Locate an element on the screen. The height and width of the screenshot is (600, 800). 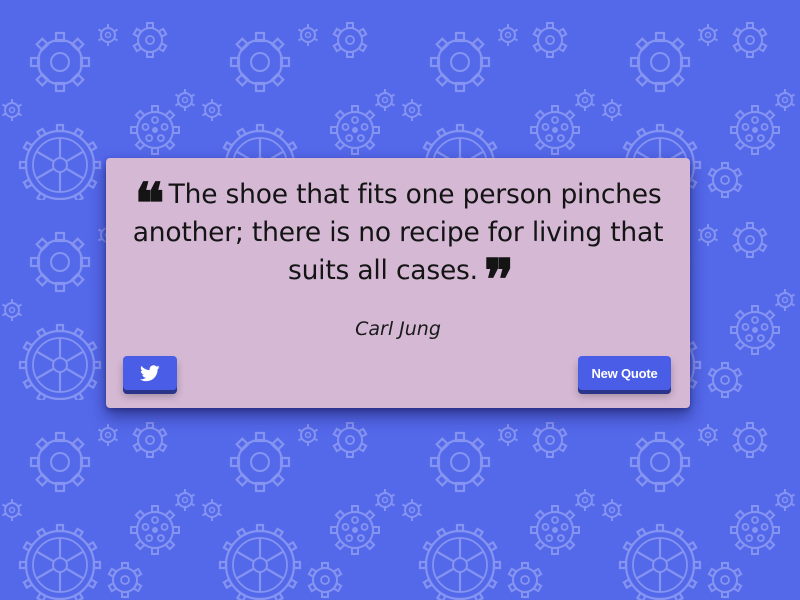
tweet-button is located at coordinates (150, 373).